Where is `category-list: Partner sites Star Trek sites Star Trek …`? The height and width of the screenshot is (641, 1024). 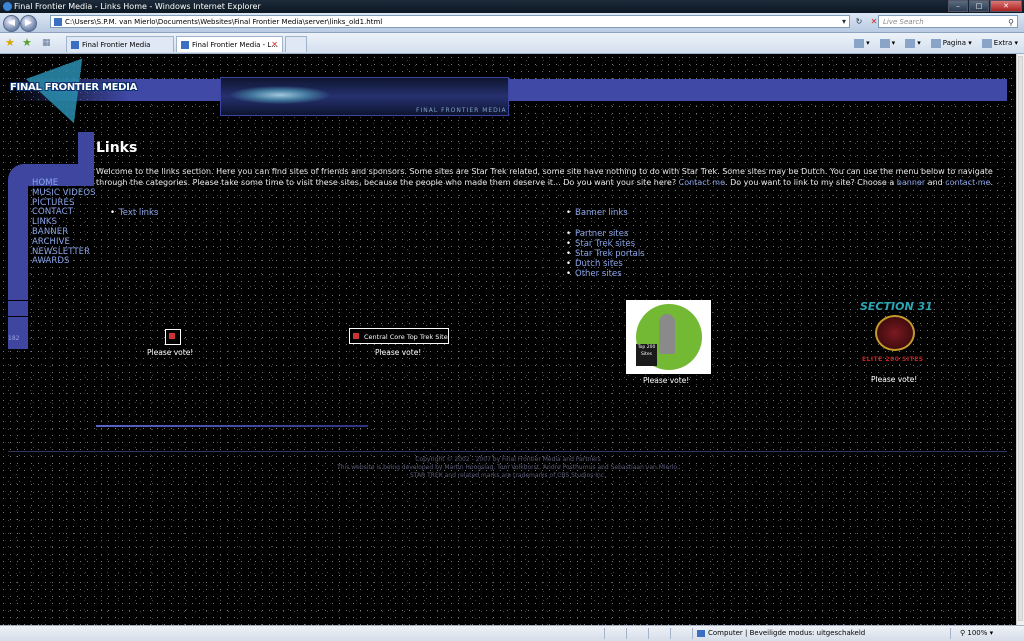 category-list: Partner sites Star Trek sites Star Trek … is located at coordinates (605, 254).